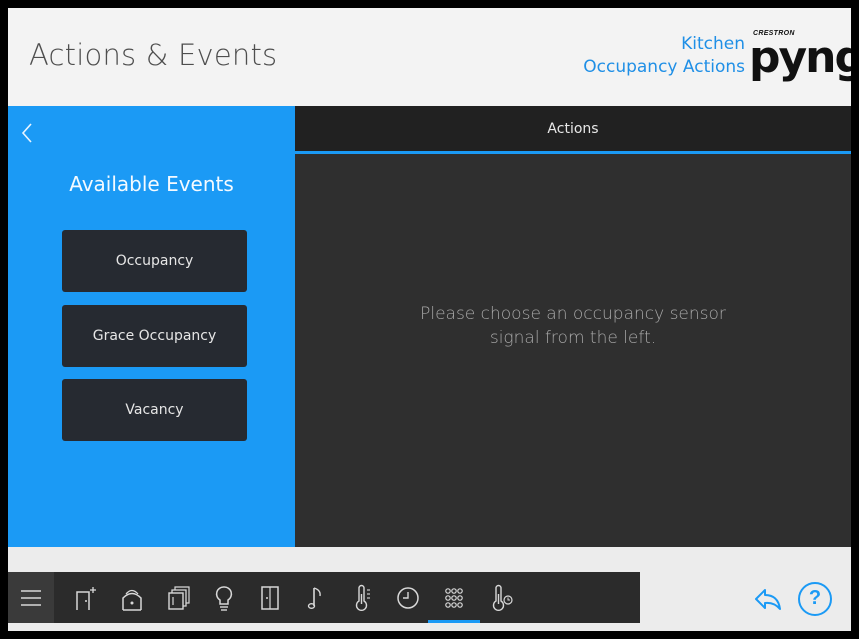  I want to click on thermometer-icon, so click(362, 597).